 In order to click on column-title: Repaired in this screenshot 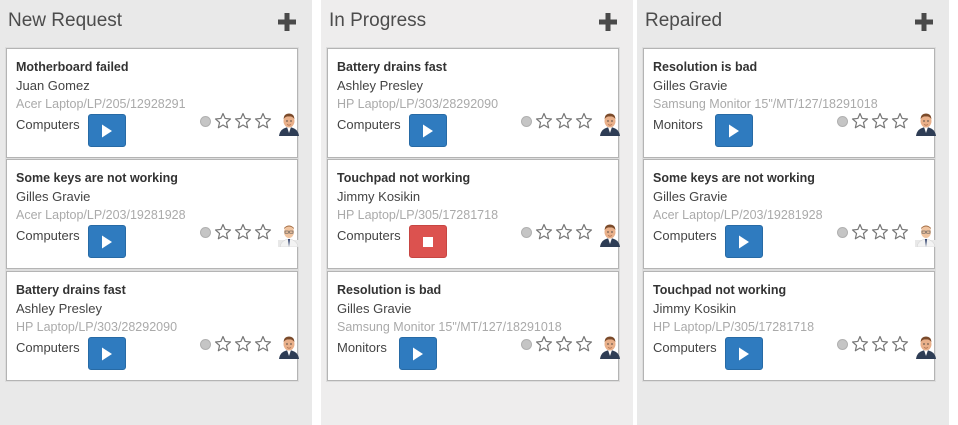, I will do `click(684, 20)`.